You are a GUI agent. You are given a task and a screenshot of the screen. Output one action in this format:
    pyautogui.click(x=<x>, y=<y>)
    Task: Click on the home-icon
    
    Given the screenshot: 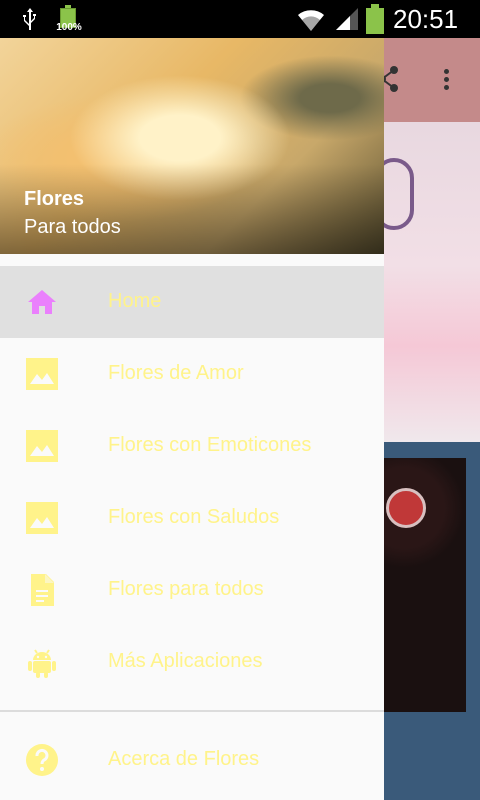 What is the action you would take?
    pyautogui.click(x=42, y=302)
    